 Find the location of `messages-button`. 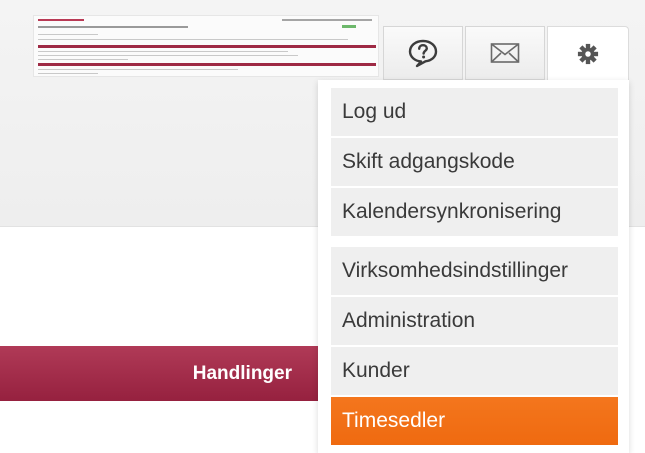

messages-button is located at coordinates (505, 53).